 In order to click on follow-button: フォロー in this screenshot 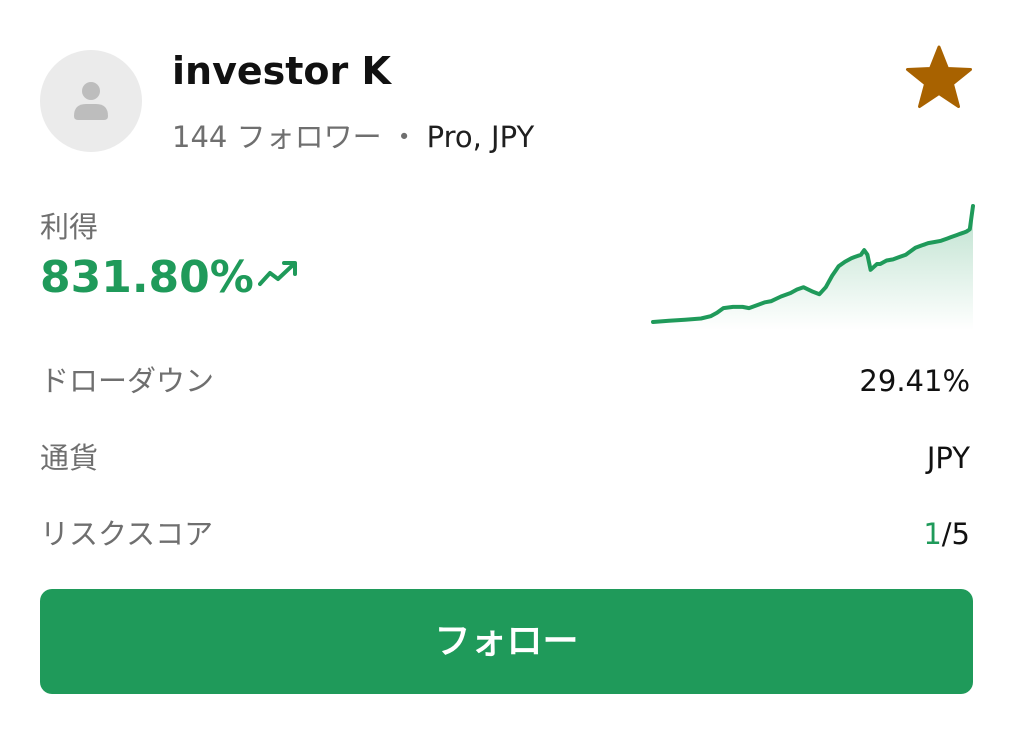, I will do `click(506, 641)`.